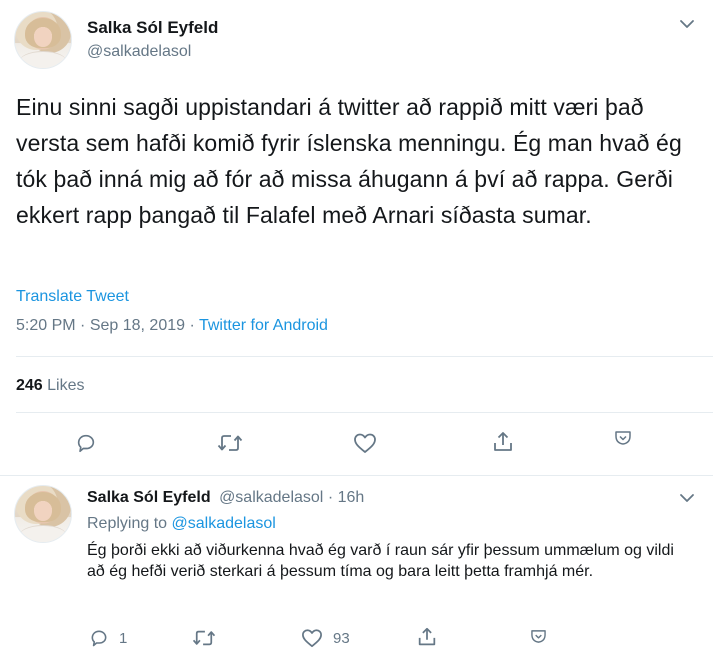  Describe the element at coordinates (43, 514) in the screenshot. I see `reply-avatar` at that location.